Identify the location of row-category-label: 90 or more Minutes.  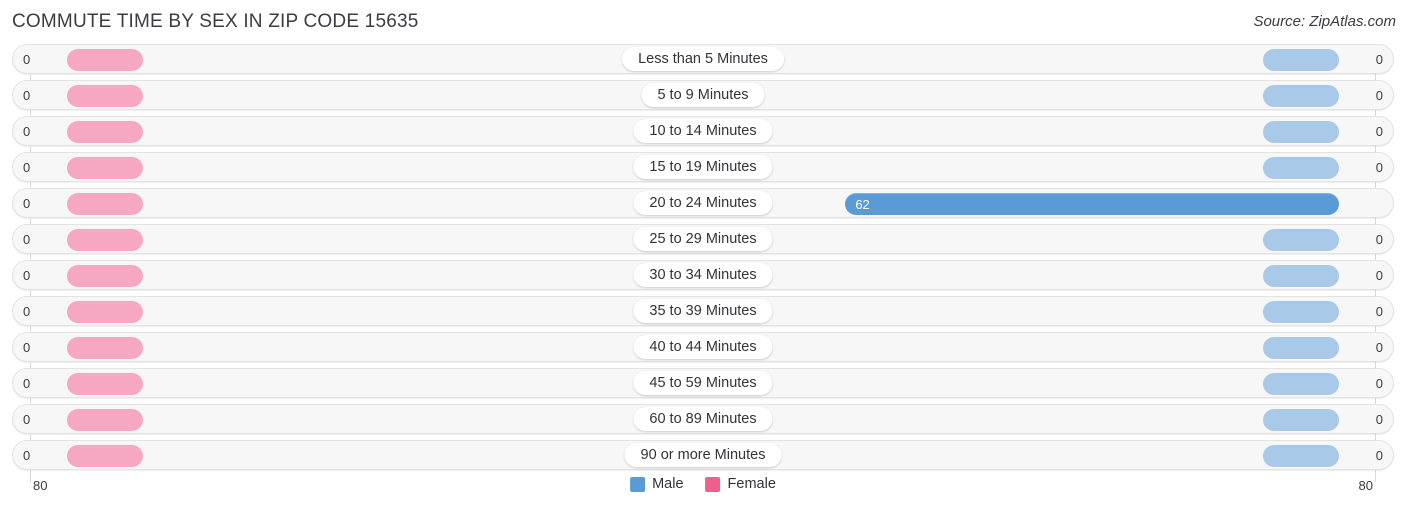
(703, 455).